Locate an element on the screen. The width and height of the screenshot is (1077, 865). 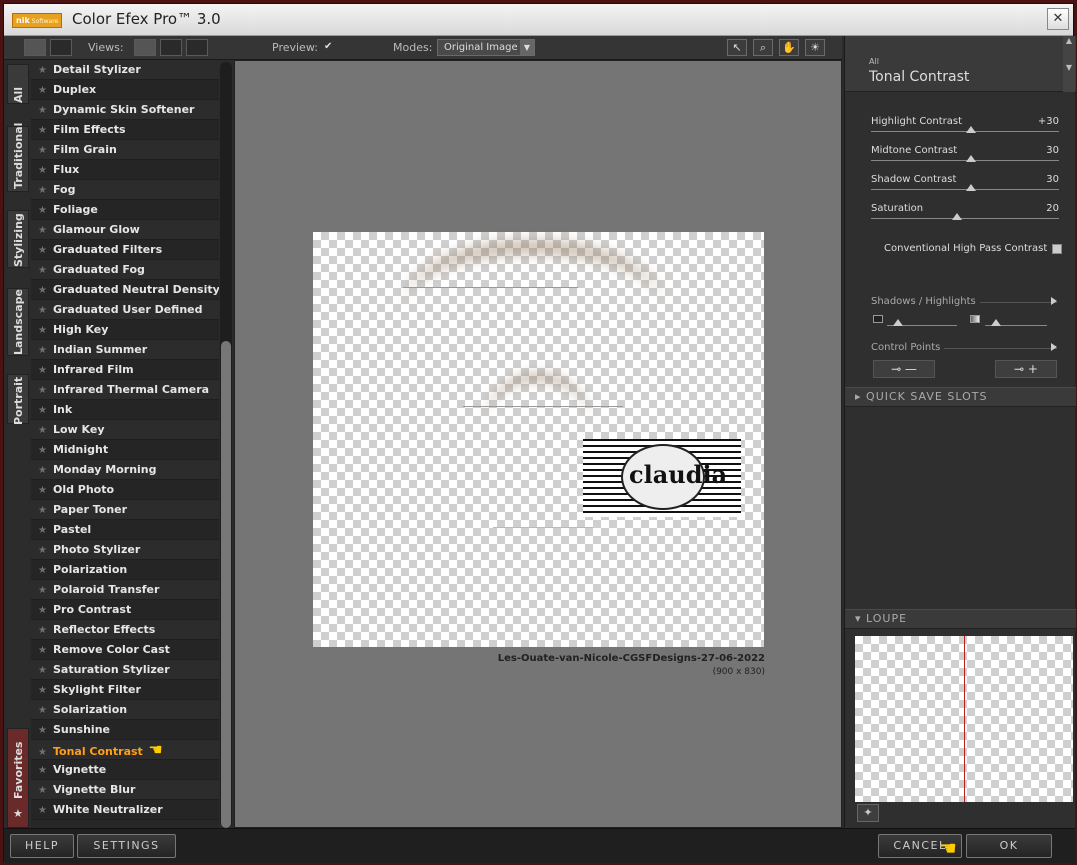
filter-item: ★ Sunshine is located at coordinates (125, 730).